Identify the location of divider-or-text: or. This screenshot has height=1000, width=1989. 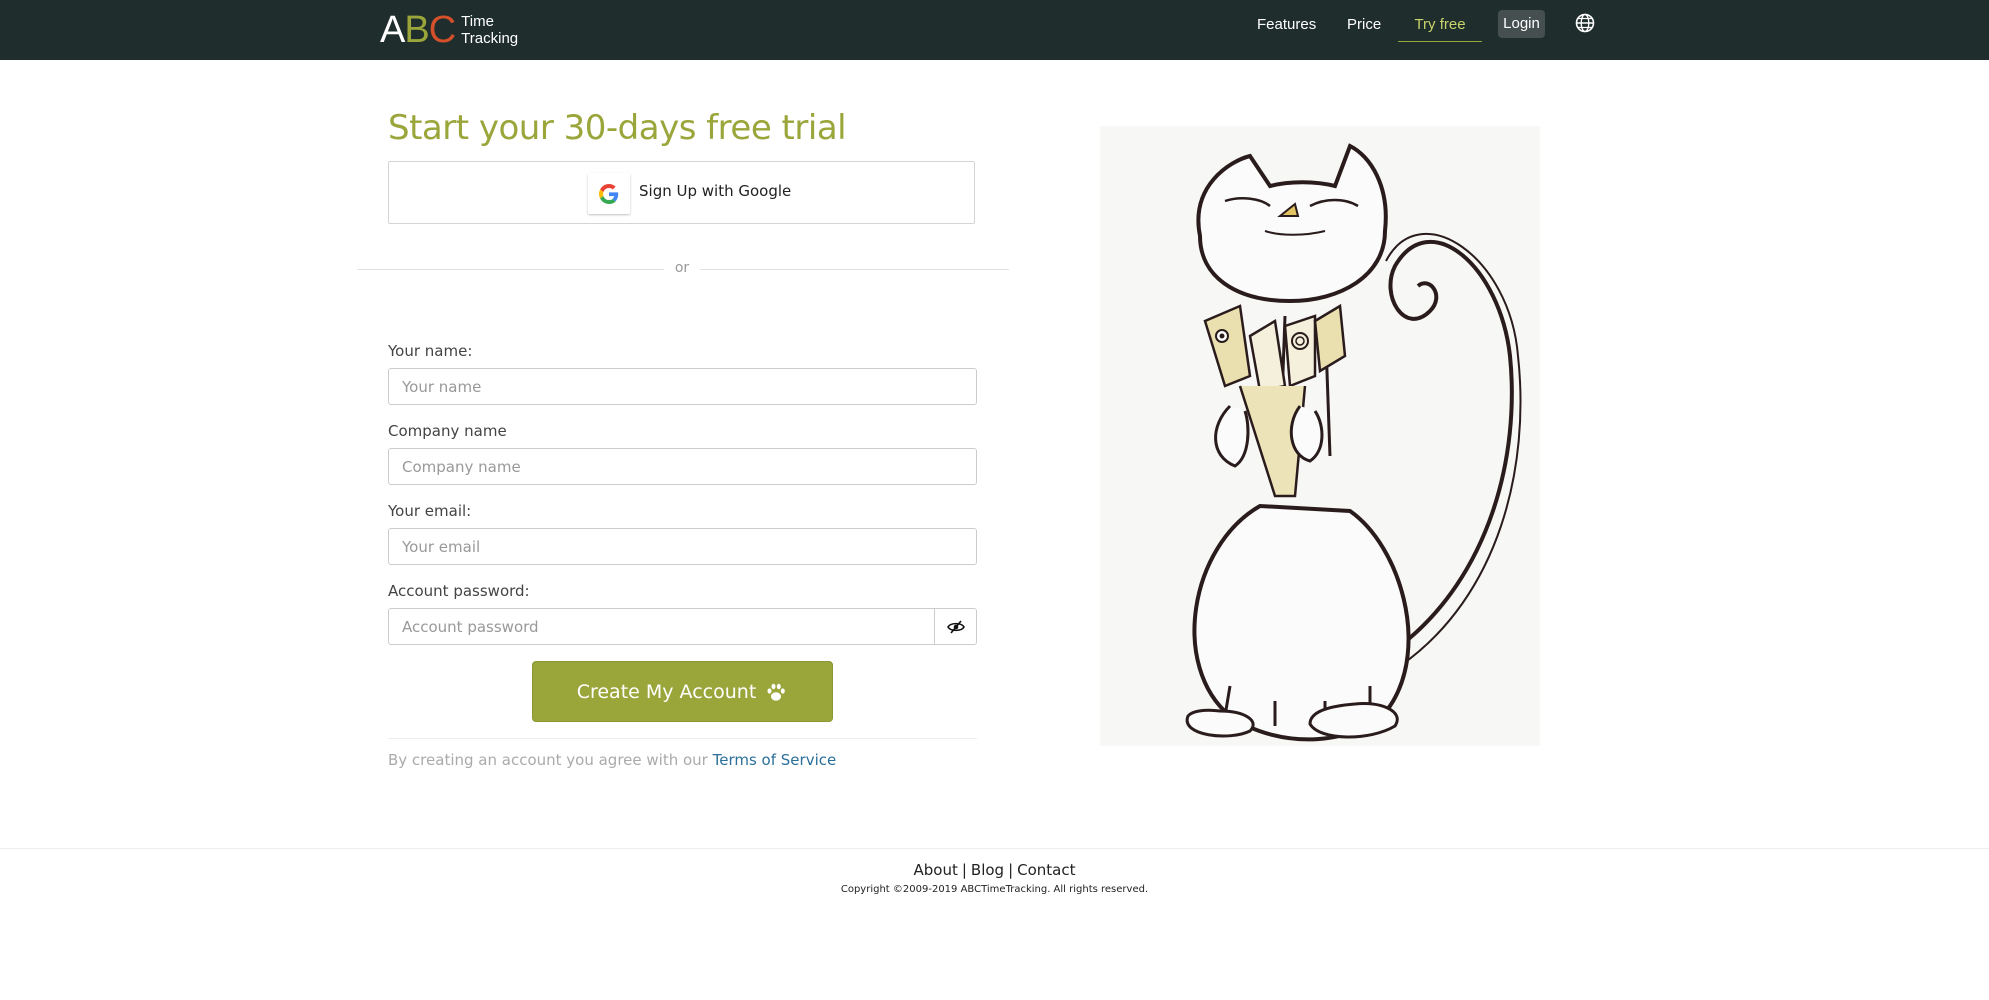
(682, 268).